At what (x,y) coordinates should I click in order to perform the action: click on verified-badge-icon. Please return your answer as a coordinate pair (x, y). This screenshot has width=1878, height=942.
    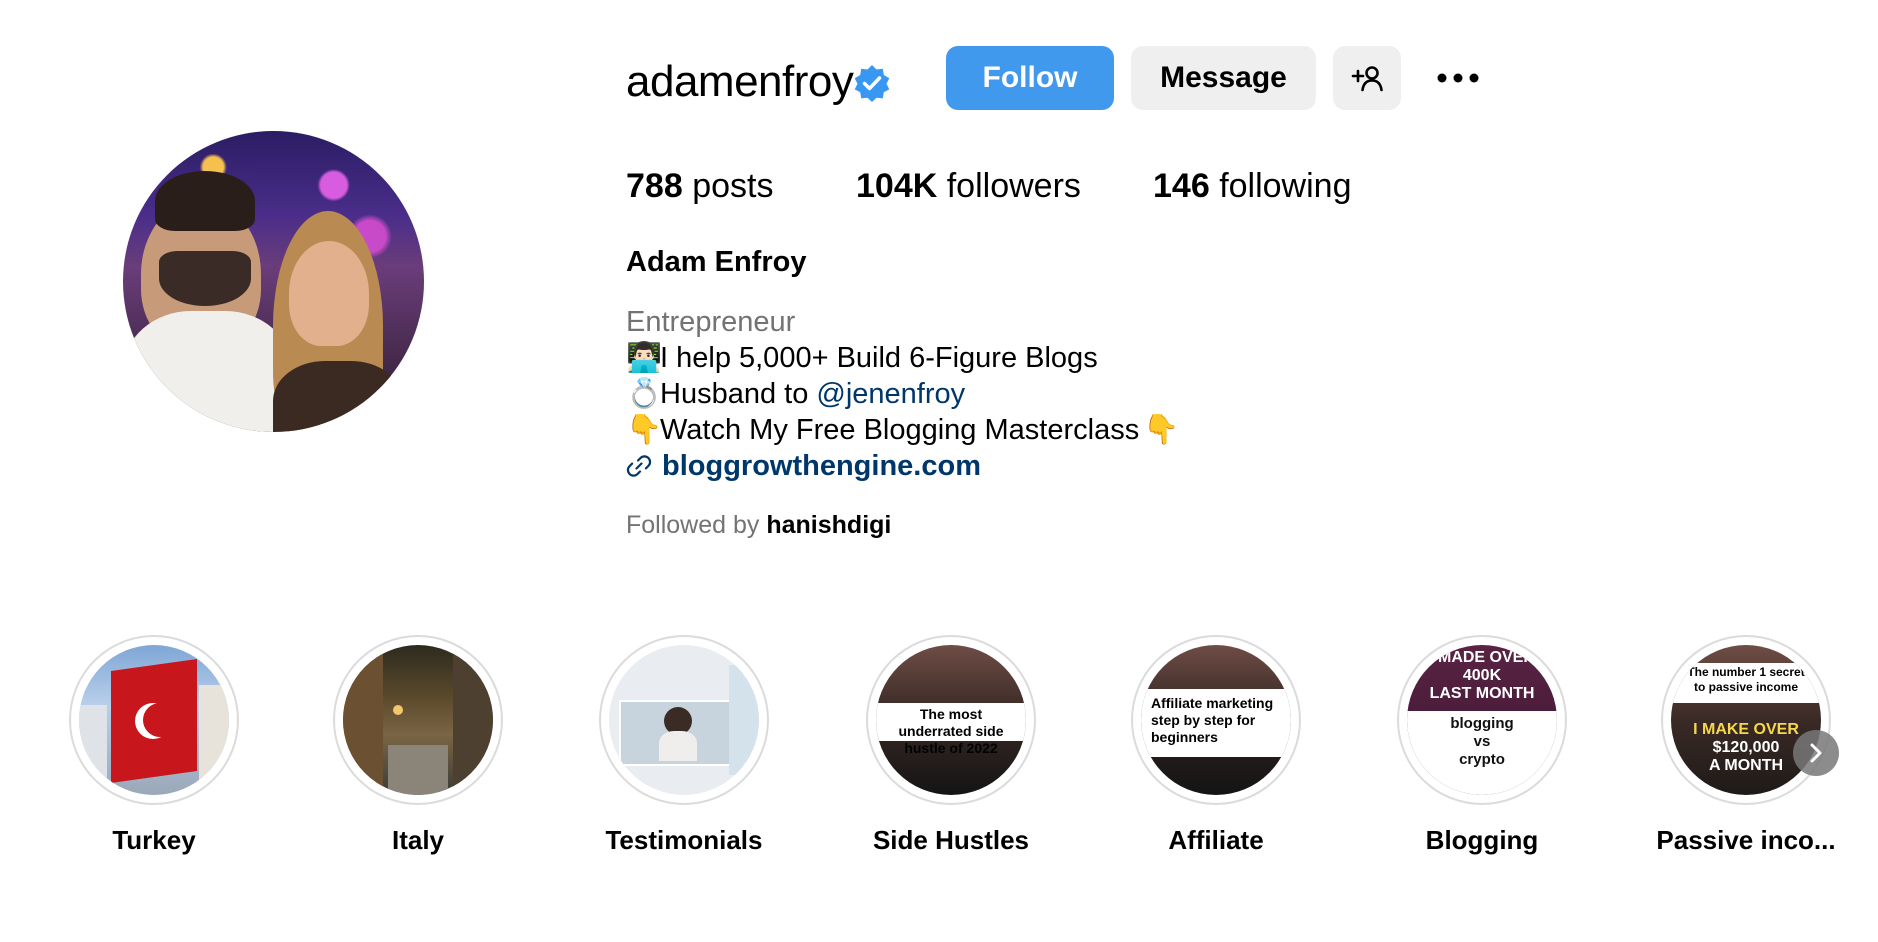
    Looking at the image, I should click on (872, 83).